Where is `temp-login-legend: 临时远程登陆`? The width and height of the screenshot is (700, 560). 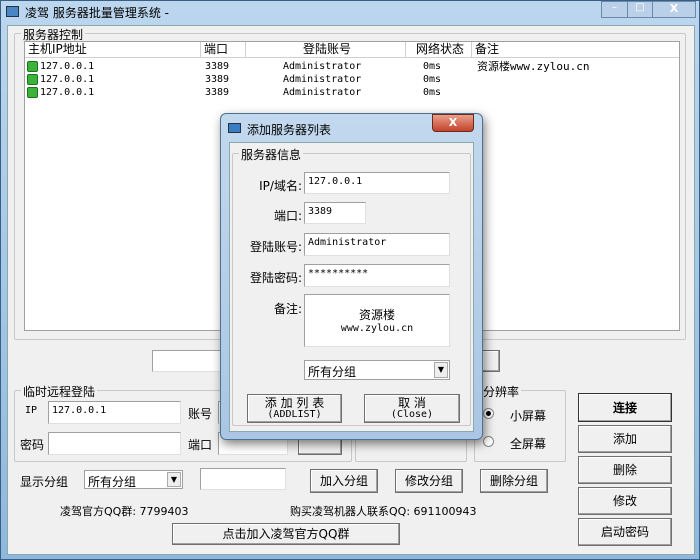
temp-login-legend: 临时远程登陆 is located at coordinates (59, 391).